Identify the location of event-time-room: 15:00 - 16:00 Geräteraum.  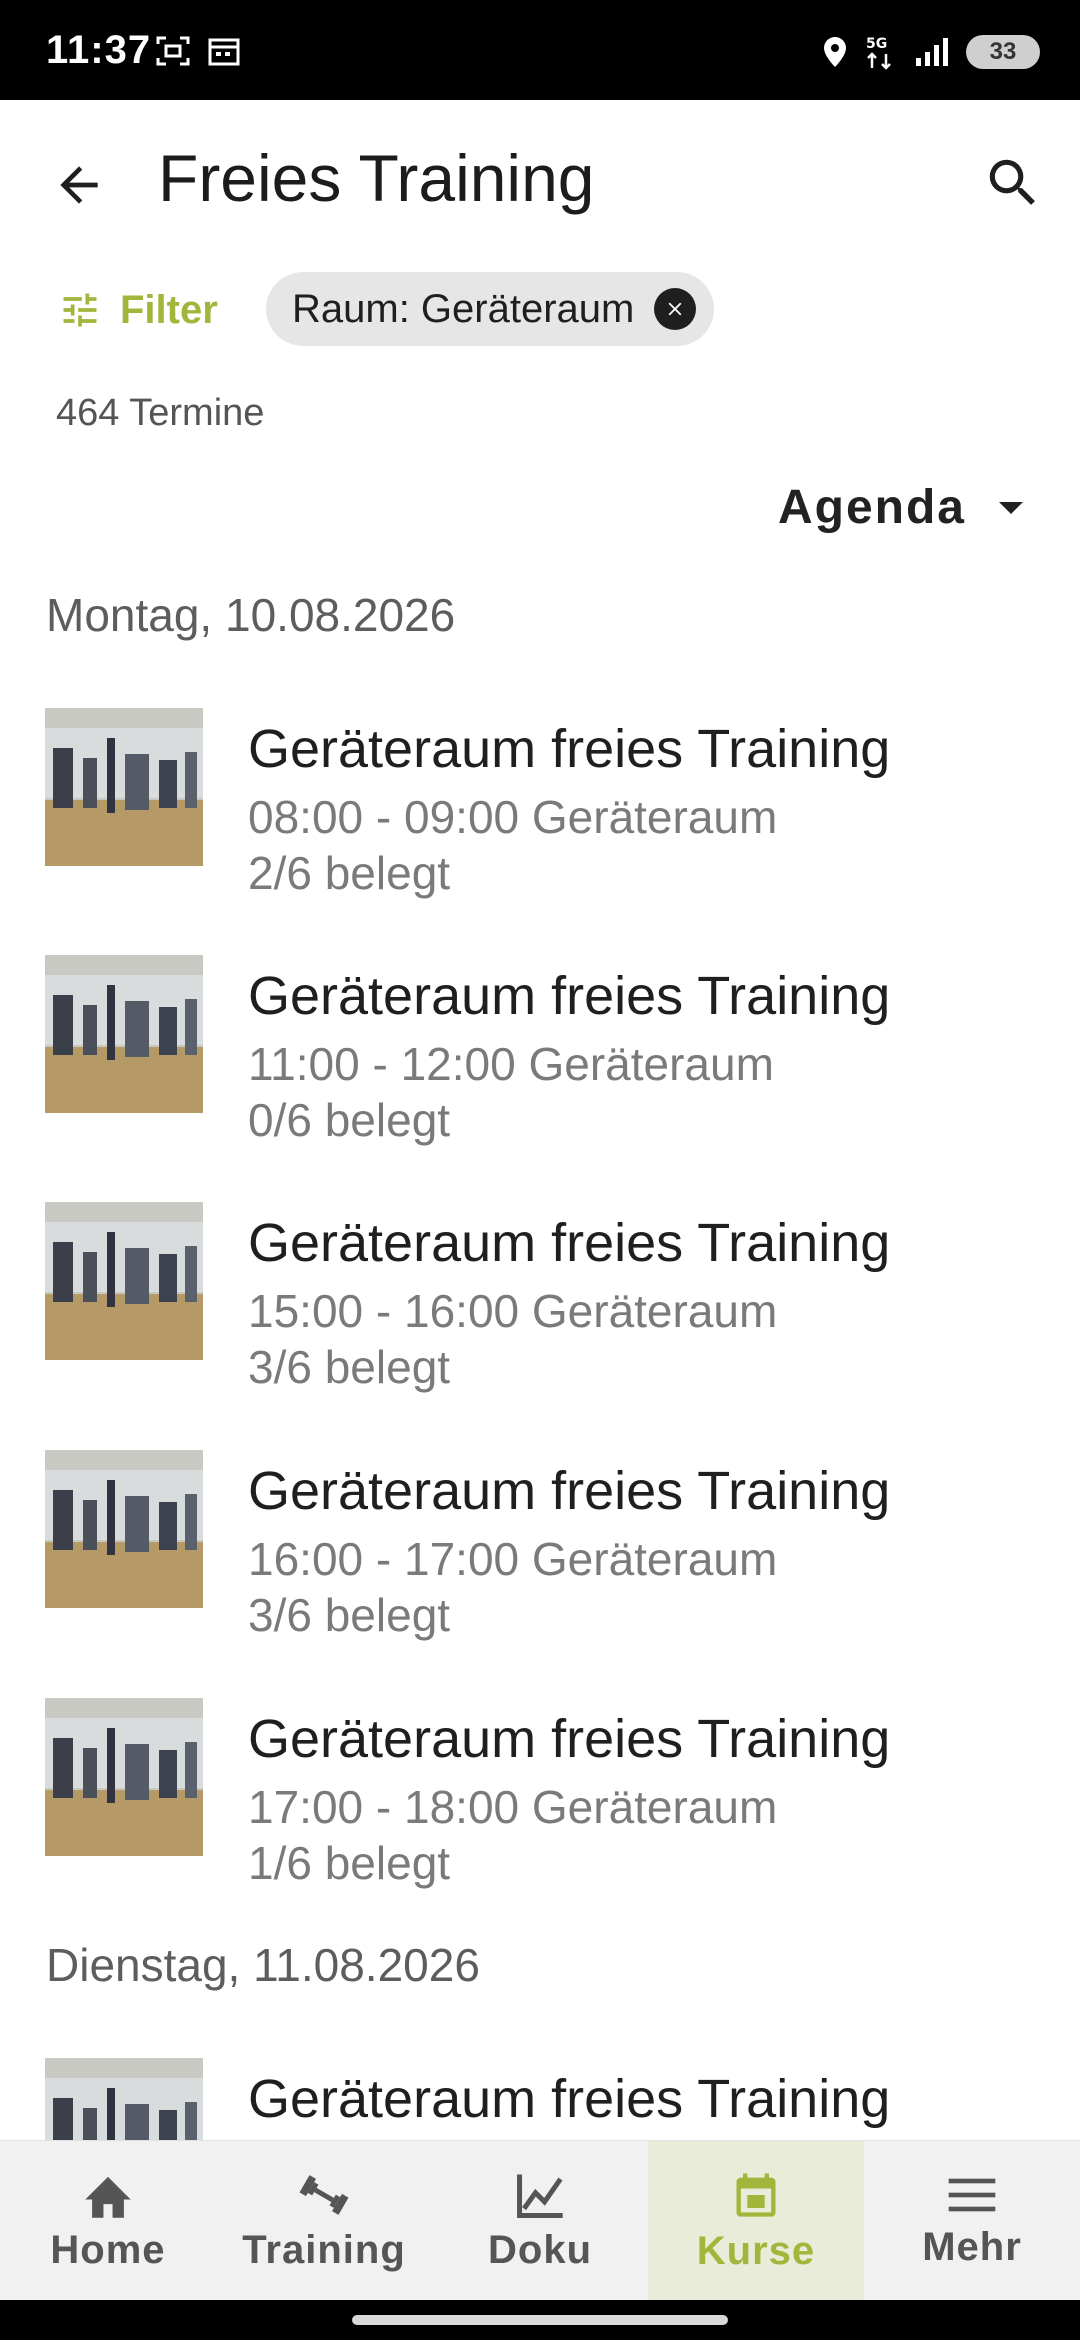
(513, 1311).